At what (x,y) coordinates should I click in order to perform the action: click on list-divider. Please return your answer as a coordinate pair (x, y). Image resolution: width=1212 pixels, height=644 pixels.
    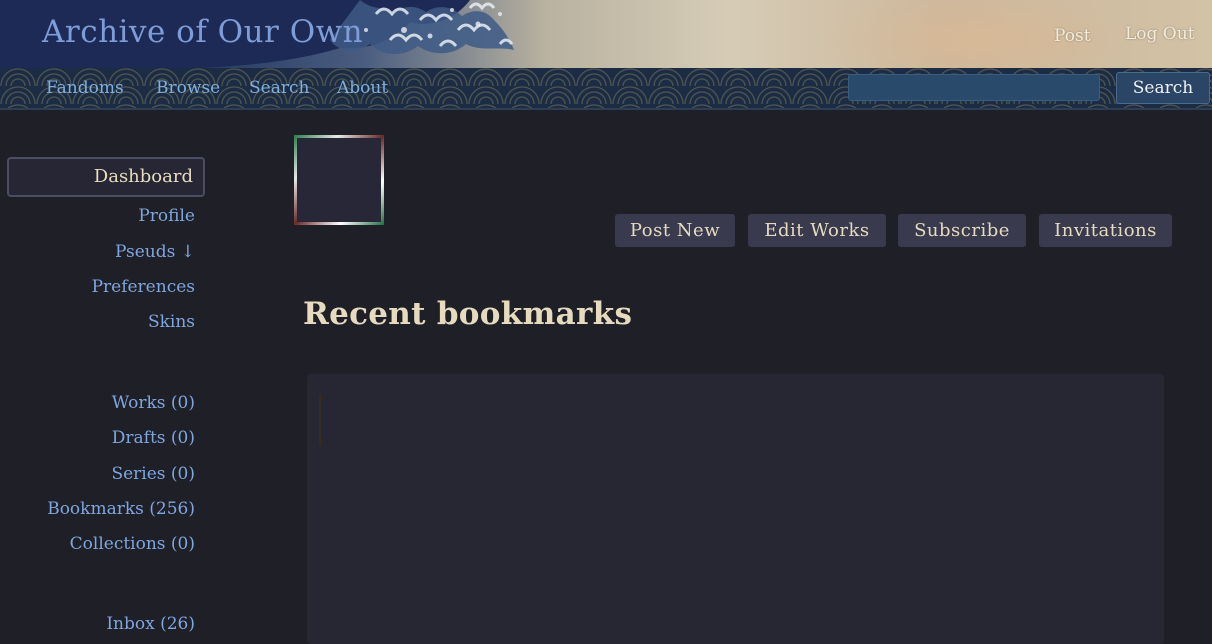
    Looking at the image, I should click on (320, 420).